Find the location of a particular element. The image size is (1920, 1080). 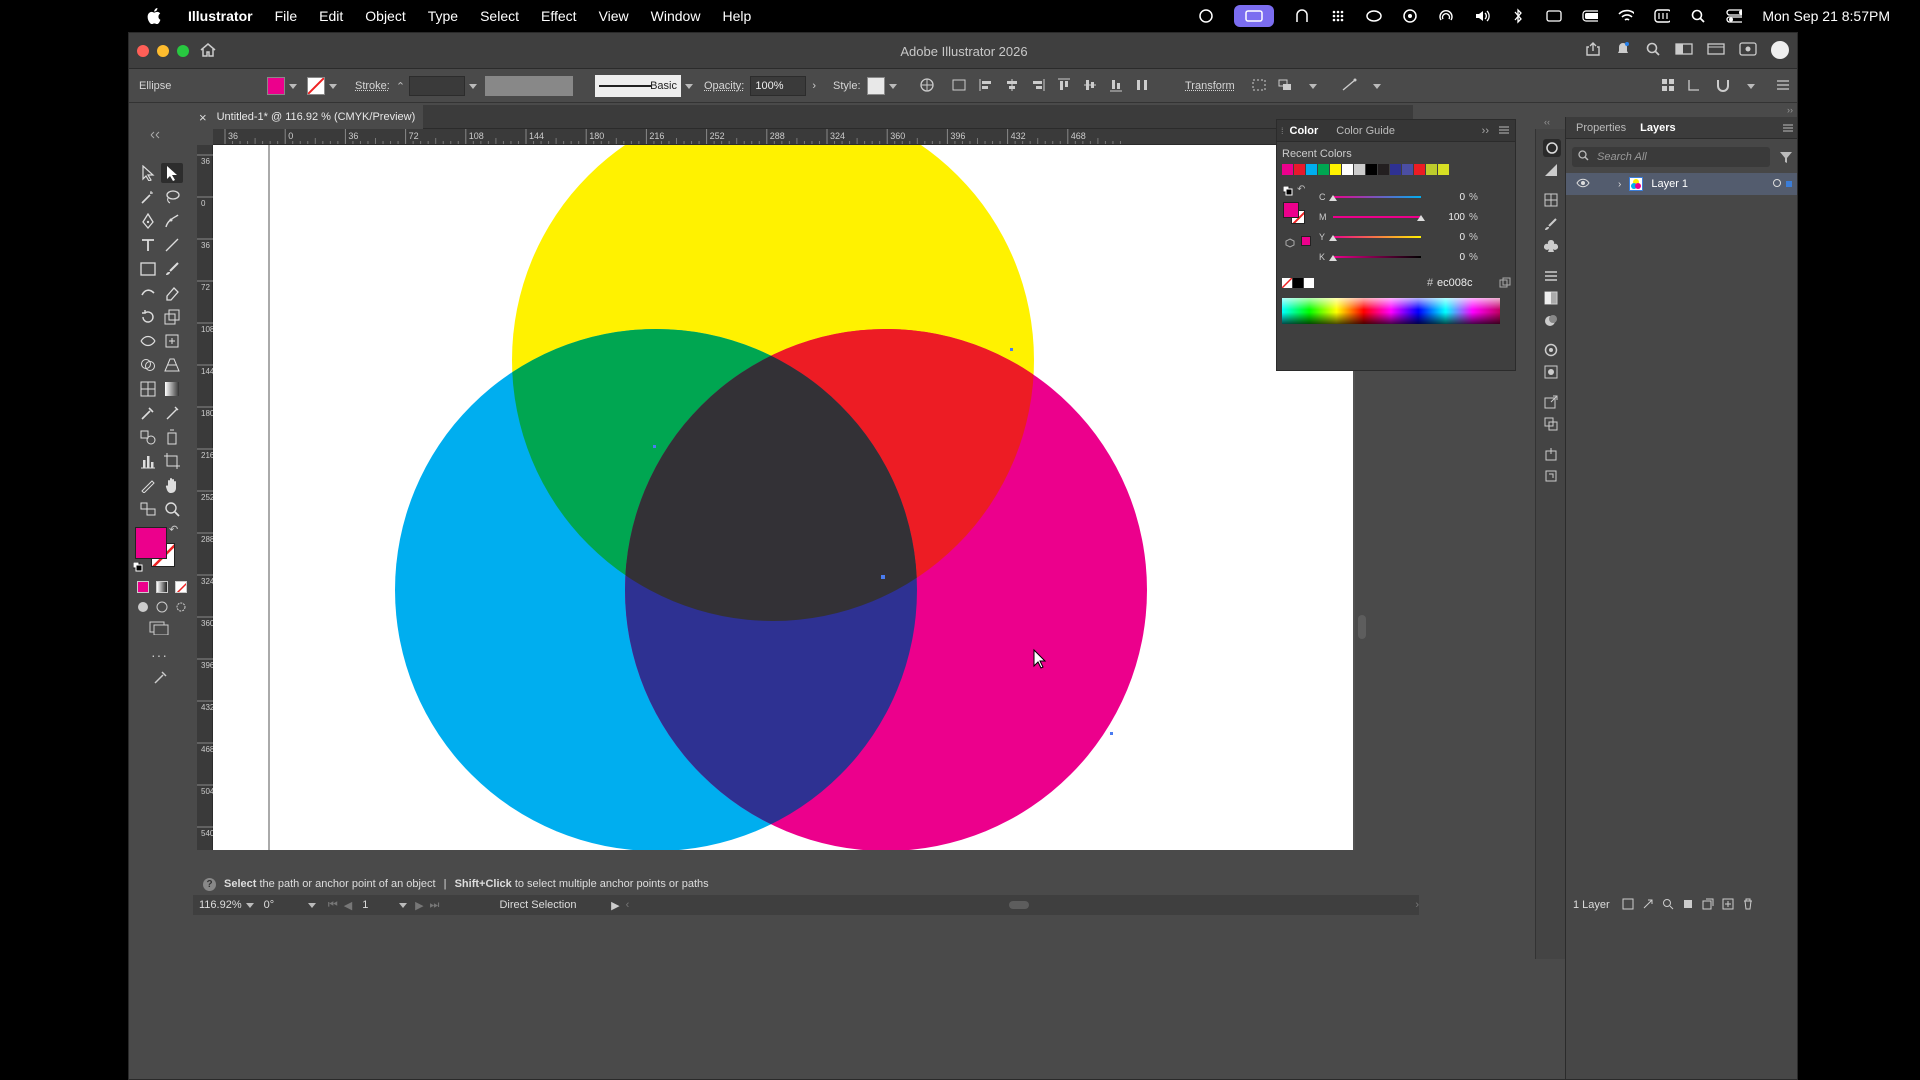

export-icon is located at coordinates (1551, 403).